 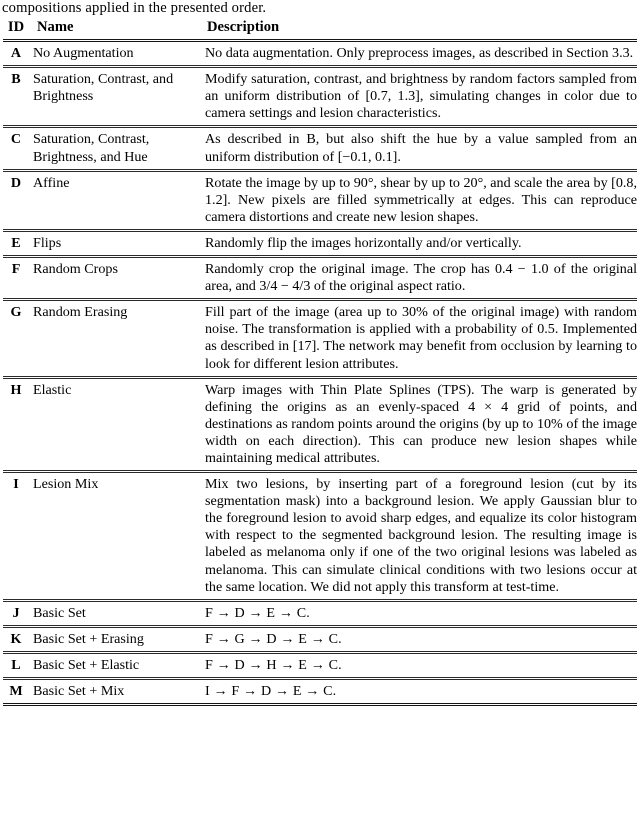 I want to click on row-name: Basic Set + Erasing, so click(x=88, y=638).